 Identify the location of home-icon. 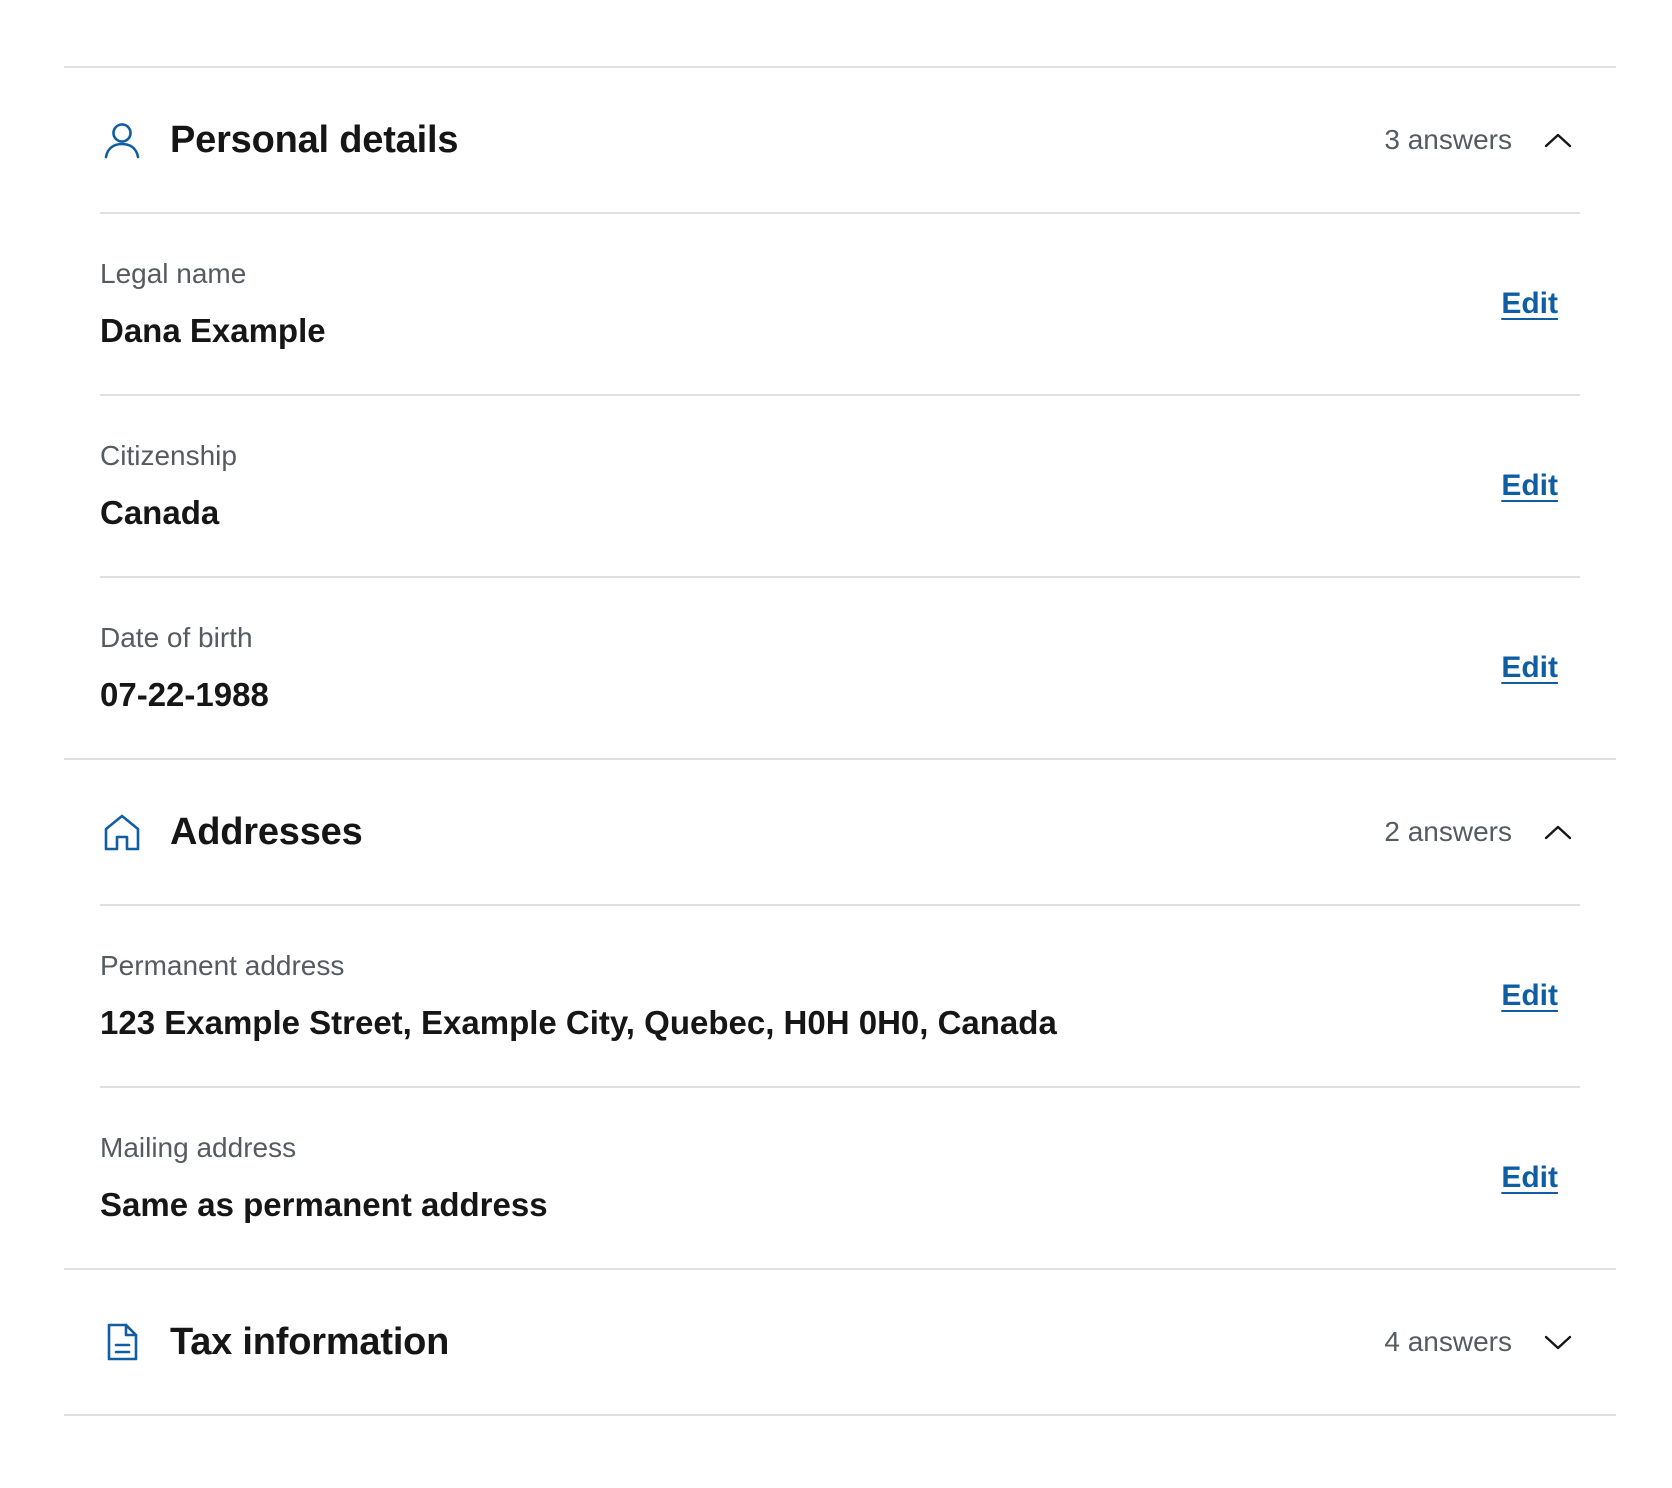
(122, 832).